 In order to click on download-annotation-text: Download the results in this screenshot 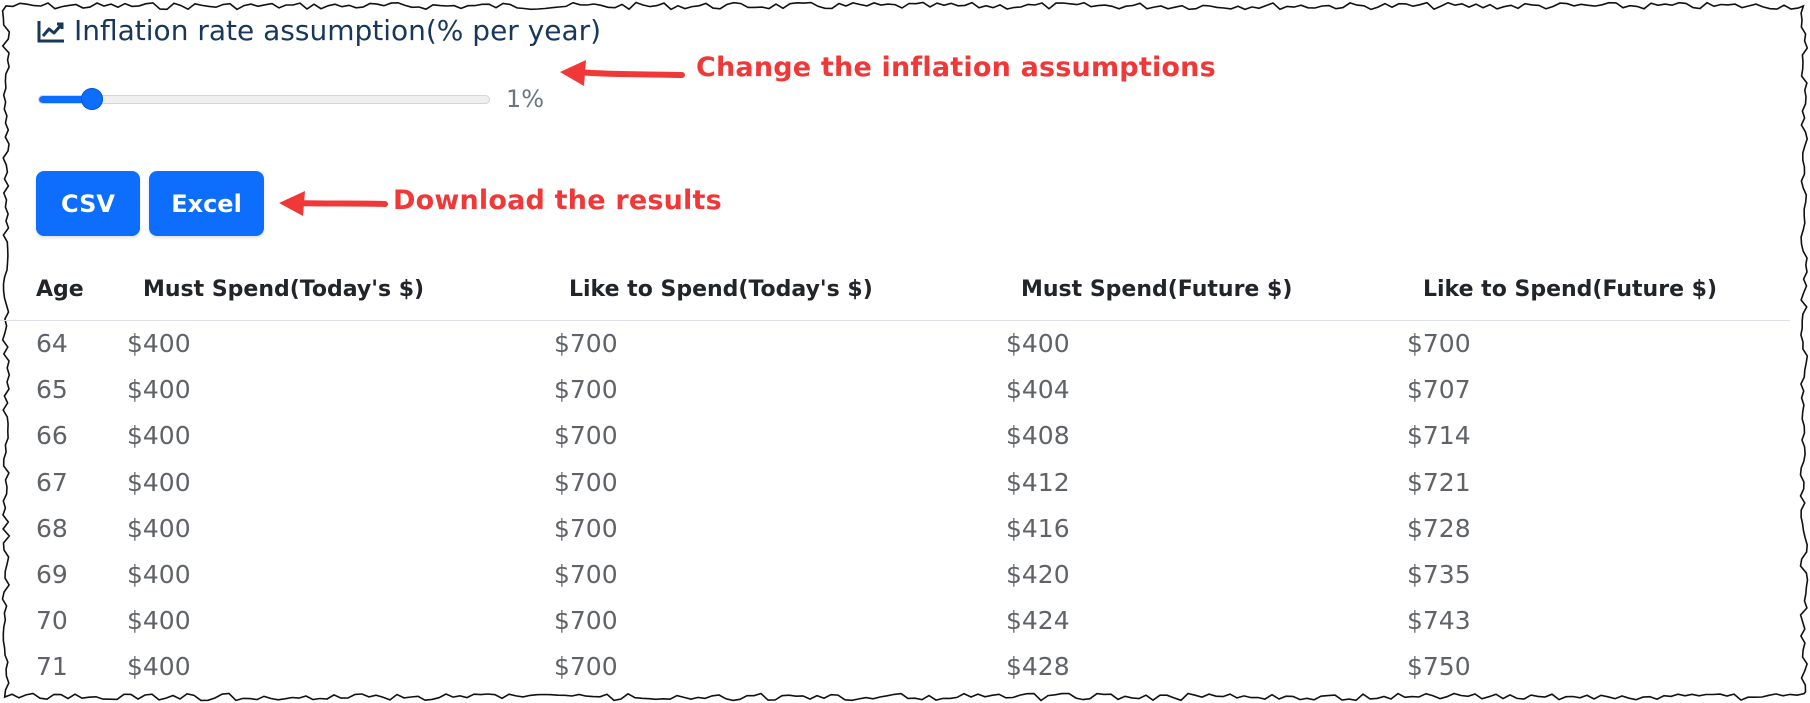, I will do `click(557, 200)`.